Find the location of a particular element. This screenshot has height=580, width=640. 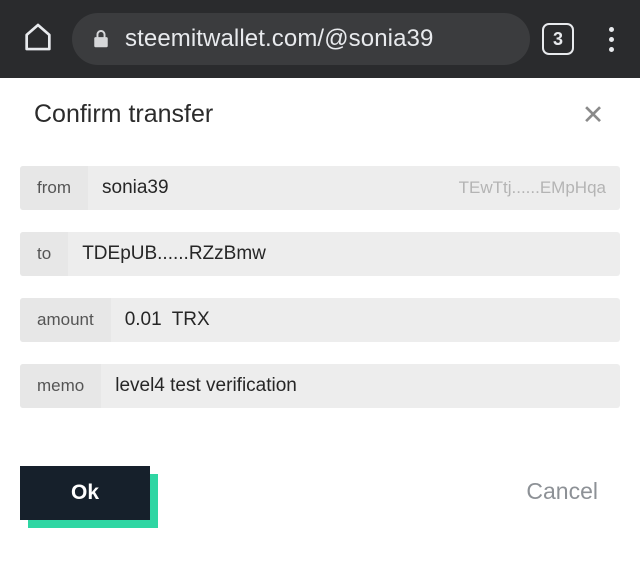

url-text: steemitwallet.com/@sonia39 is located at coordinates (279, 38).